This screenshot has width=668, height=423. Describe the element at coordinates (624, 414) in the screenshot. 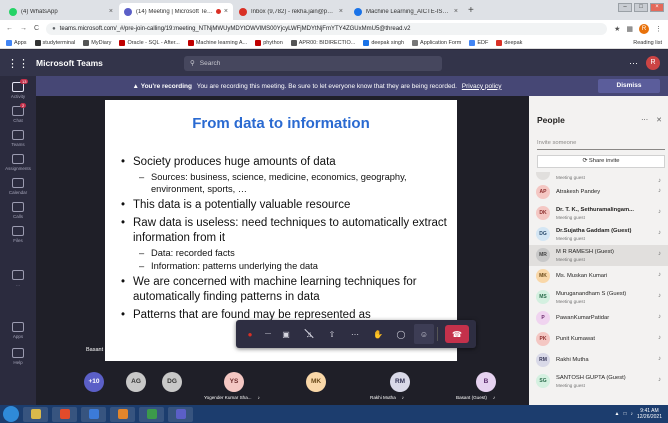

I see `network-icon: □` at that location.